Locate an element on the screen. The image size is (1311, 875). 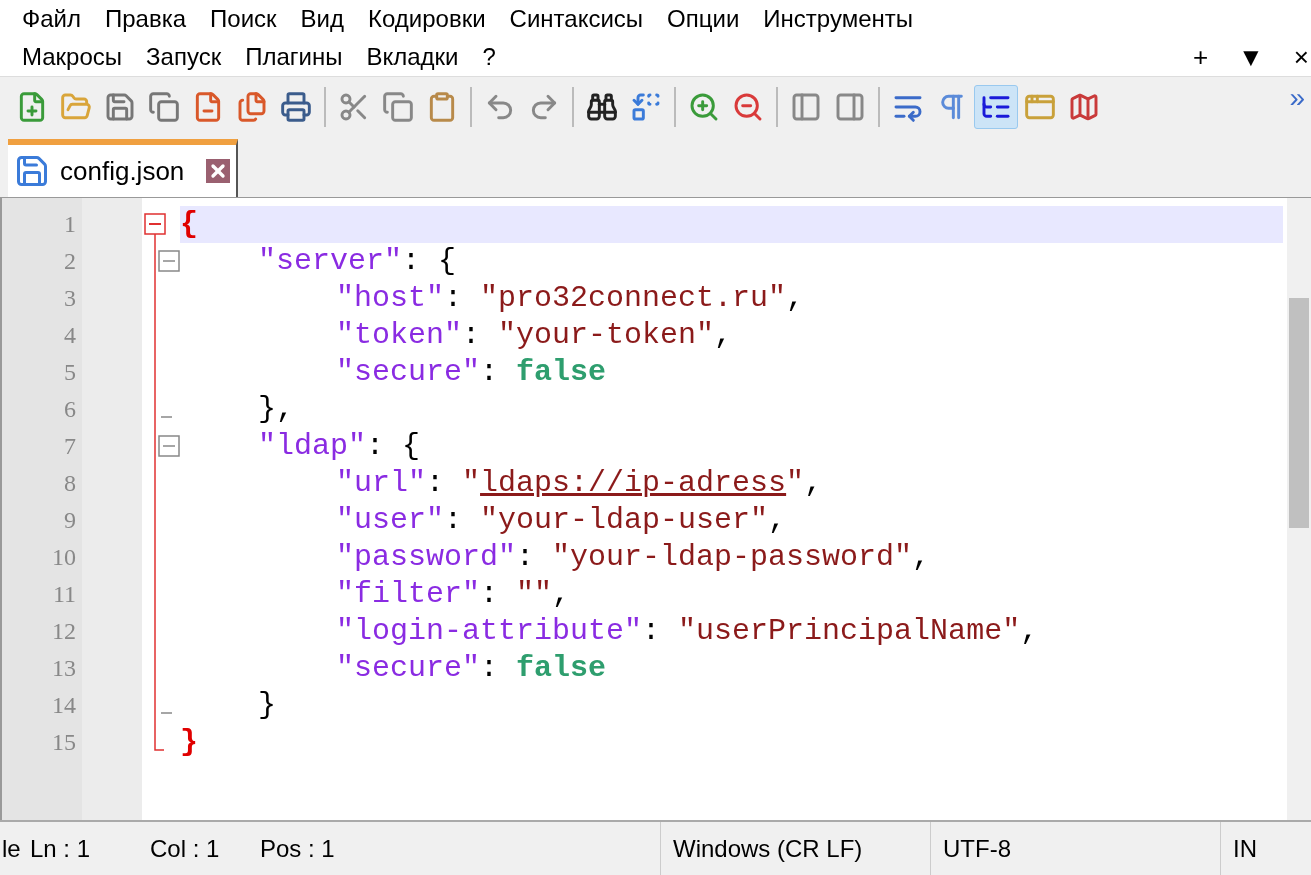
code-token: "url" is located at coordinates (381, 483).